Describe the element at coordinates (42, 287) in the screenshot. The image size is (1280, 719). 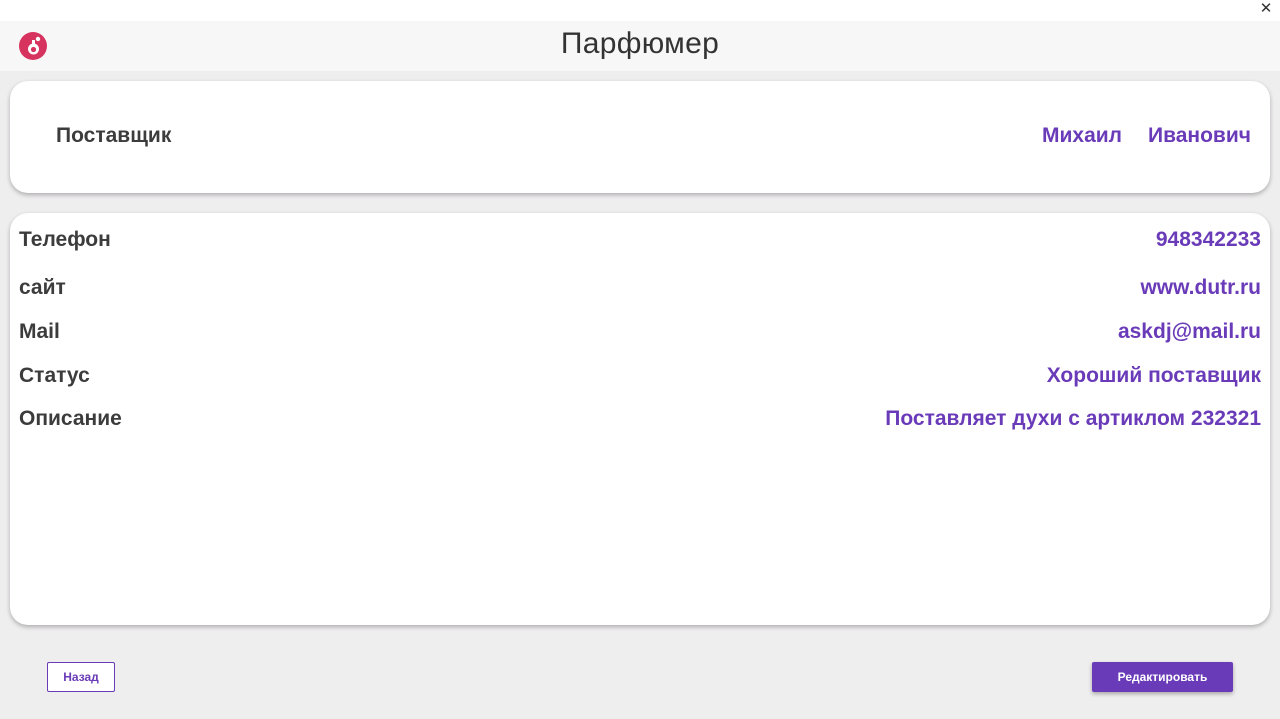
I see `site-label: сайт` at that location.